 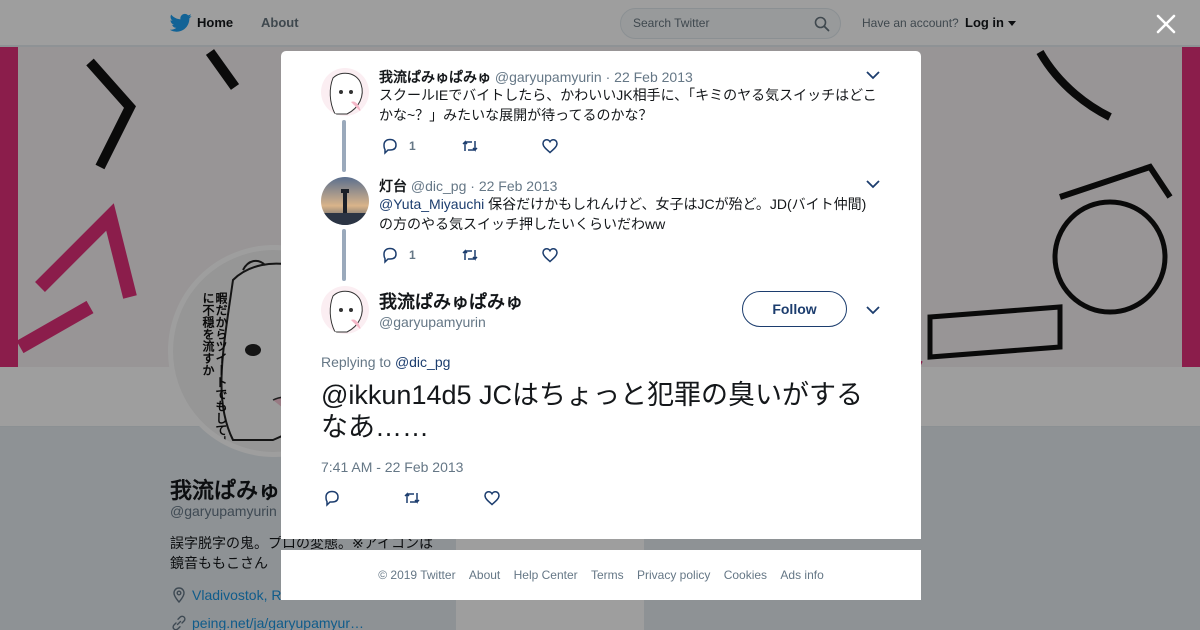 What do you see at coordinates (431, 204) in the screenshot?
I see `tweet-2-mention: @Yuta_Miyauchi` at bounding box center [431, 204].